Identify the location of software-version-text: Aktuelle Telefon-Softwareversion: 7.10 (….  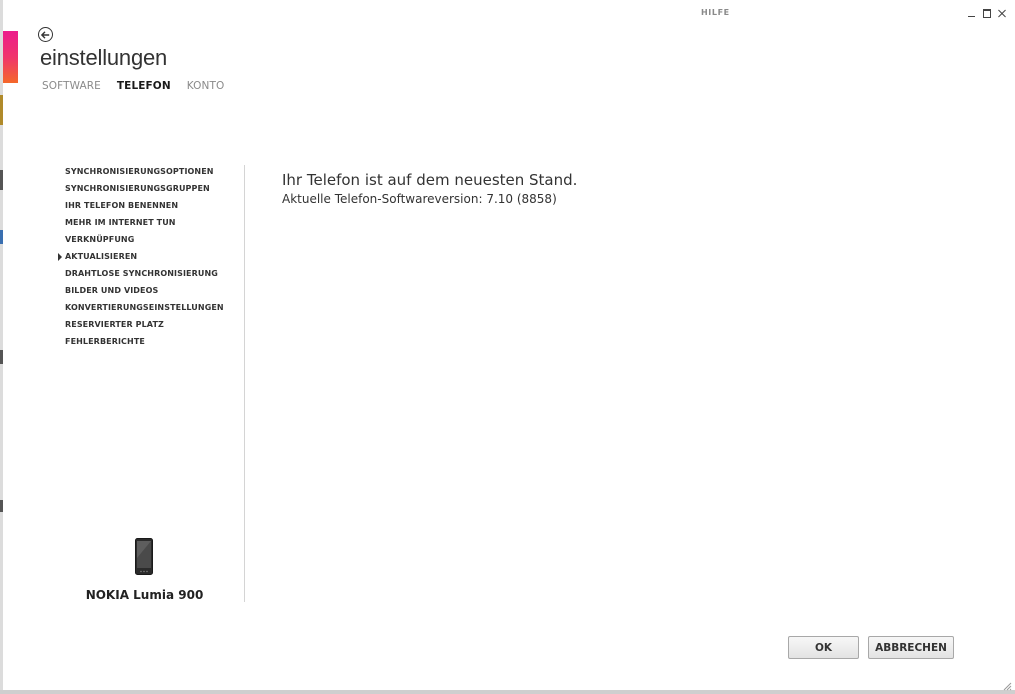
(419, 199).